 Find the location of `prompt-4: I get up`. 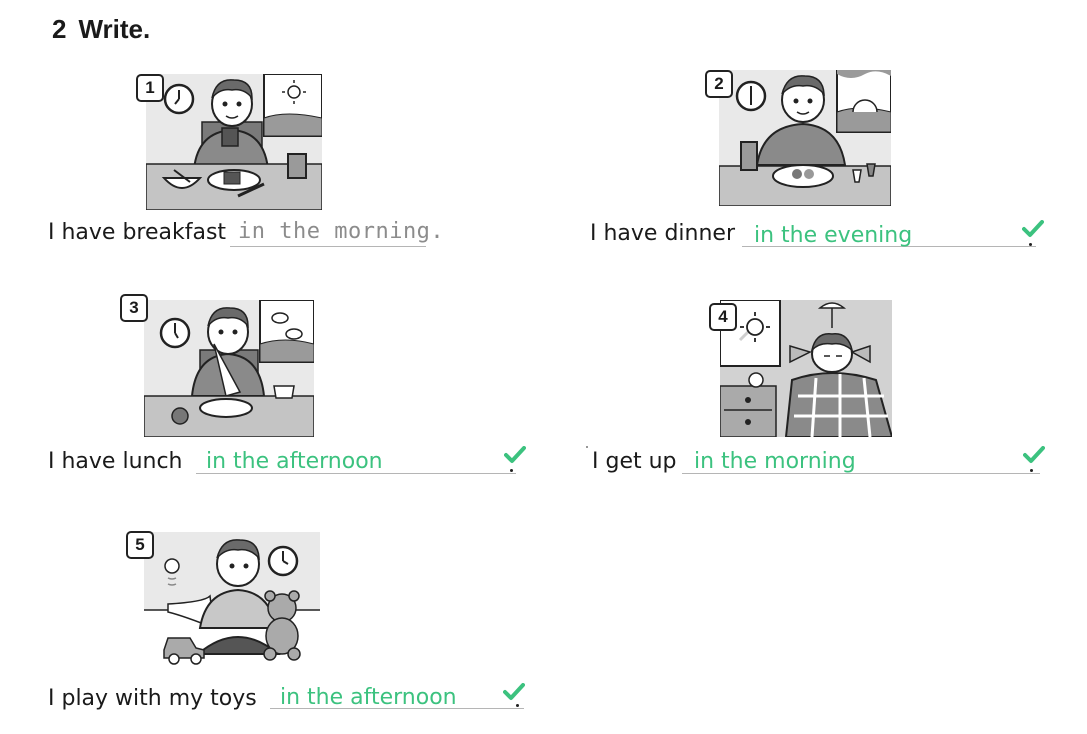

prompt-4: I get up is located at coordinates (634, 461).